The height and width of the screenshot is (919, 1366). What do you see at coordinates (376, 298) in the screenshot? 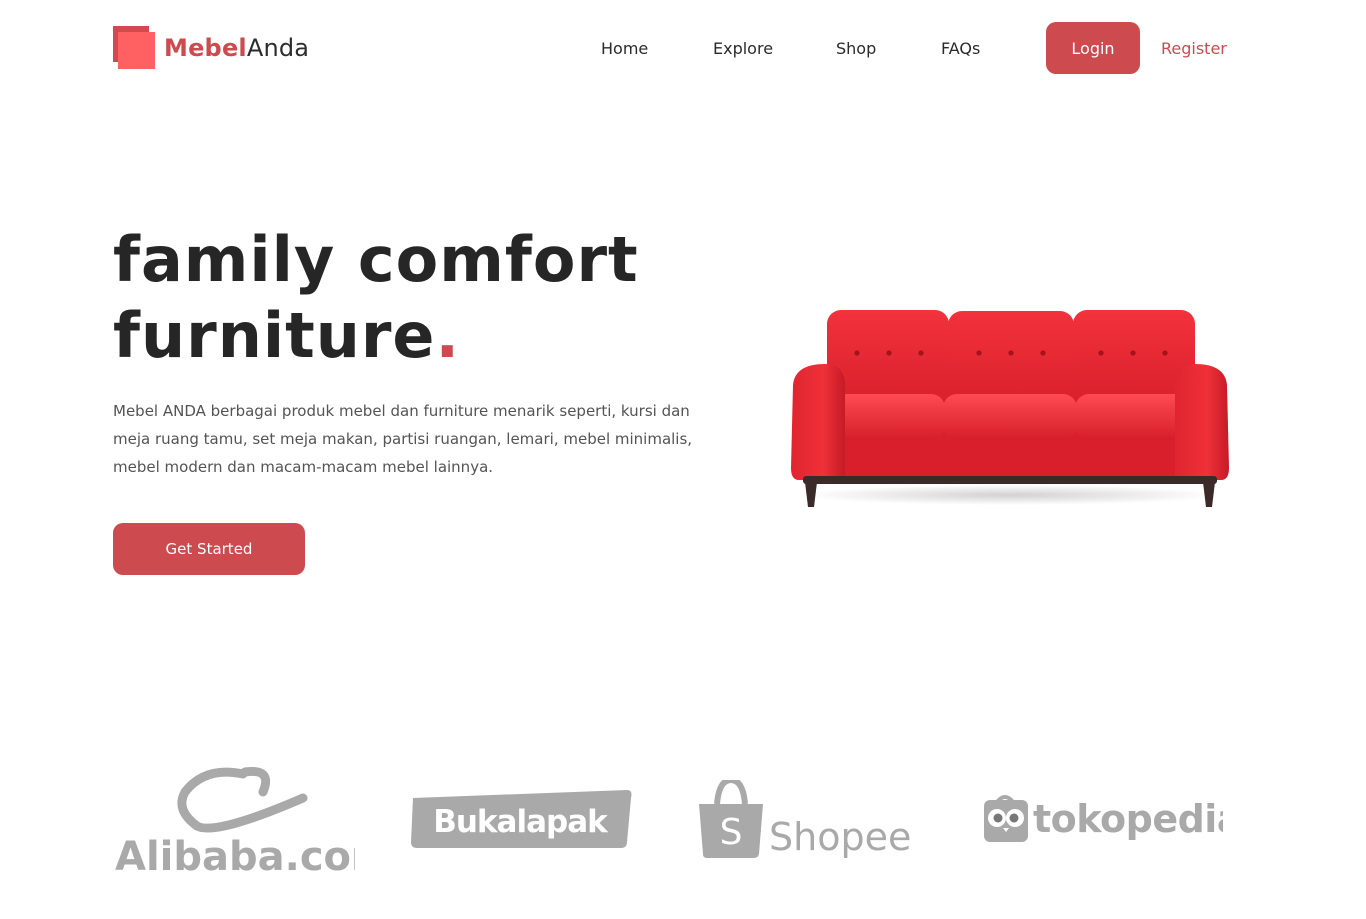
I see `hero-title: family comfort furniture.` at bounding box center [376, 298].